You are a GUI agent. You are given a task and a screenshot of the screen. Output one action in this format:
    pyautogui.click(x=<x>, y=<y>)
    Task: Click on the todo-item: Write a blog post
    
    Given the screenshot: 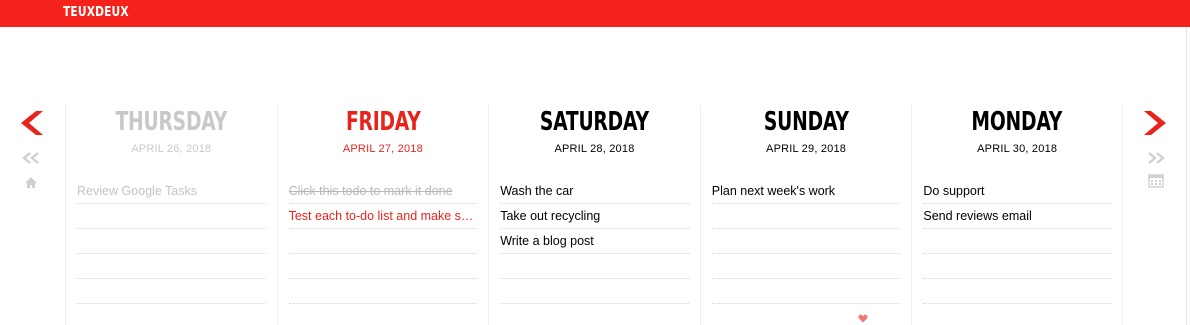 What is the action you would take?
    pyautogui.click(x=594, y=241)
    